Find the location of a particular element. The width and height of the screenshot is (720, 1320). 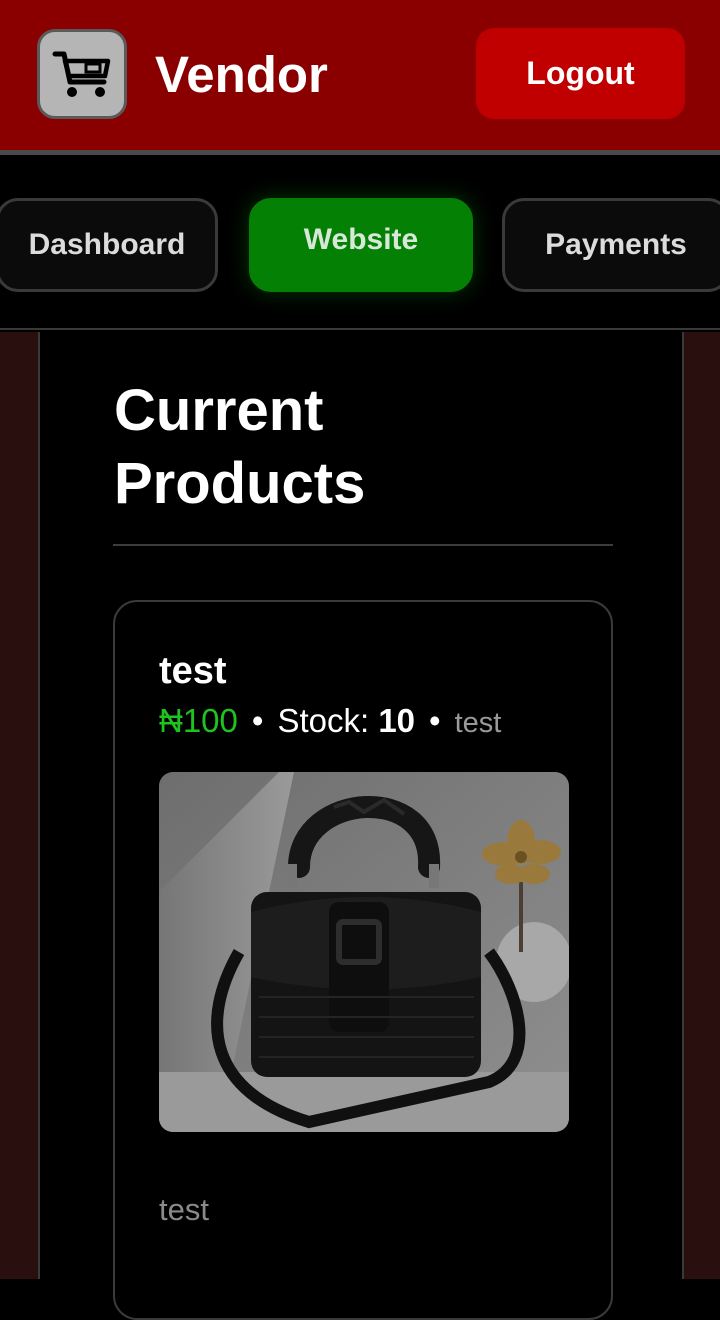

tab-website: Website is located at coordinates (361, 245).